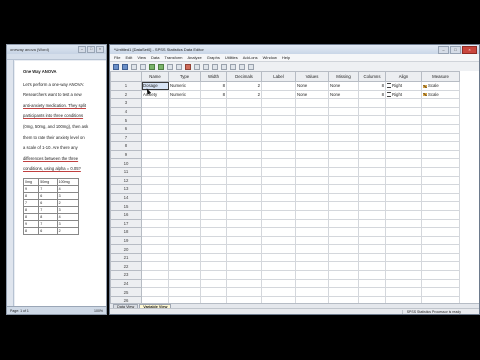  What do you see at coordinates (126, 206) in the screenshot?
I see `row-number: 15` at bounding box center [126, 206].